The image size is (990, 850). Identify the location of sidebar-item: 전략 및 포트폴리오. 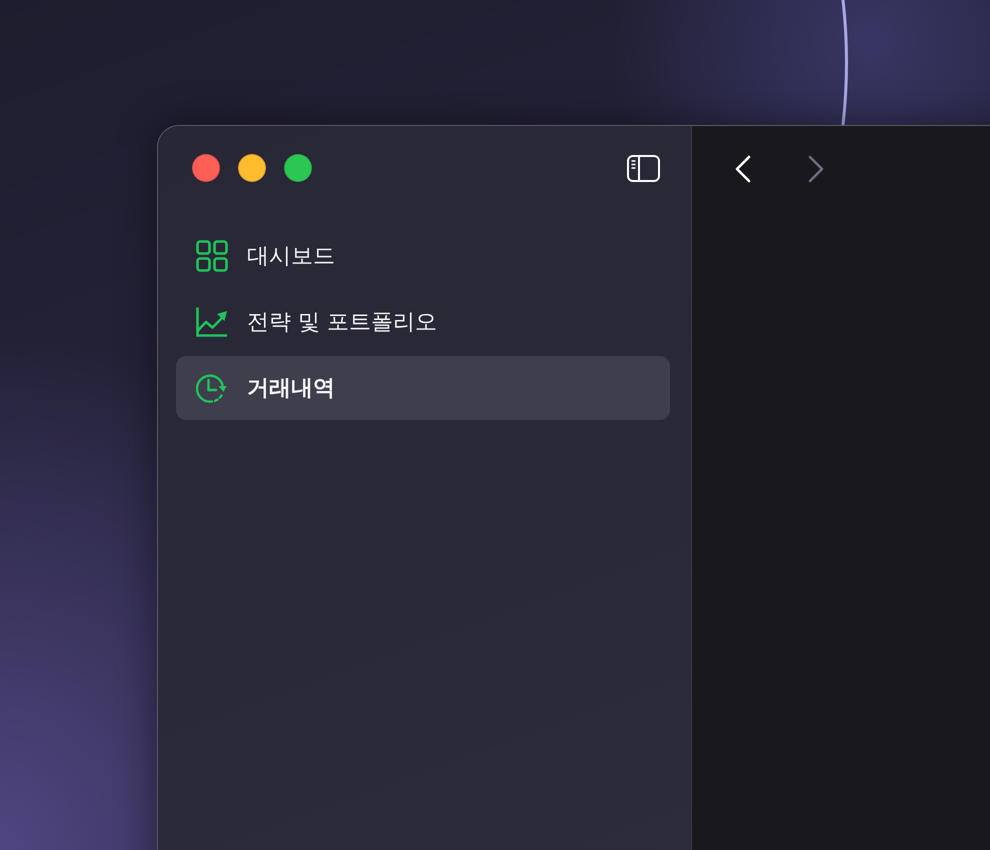
(423, 322).